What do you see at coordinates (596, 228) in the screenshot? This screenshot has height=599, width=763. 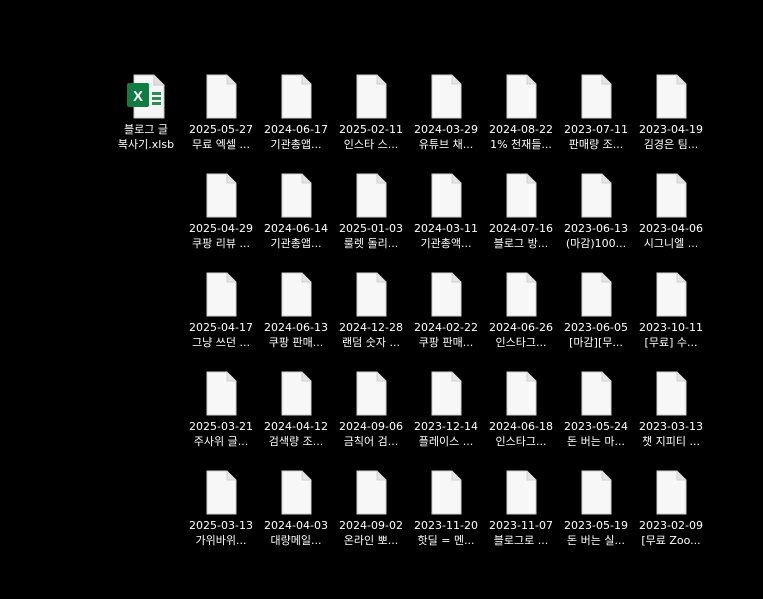 I see `file-date: 2023-06-13` at bounding box center [596, 228].